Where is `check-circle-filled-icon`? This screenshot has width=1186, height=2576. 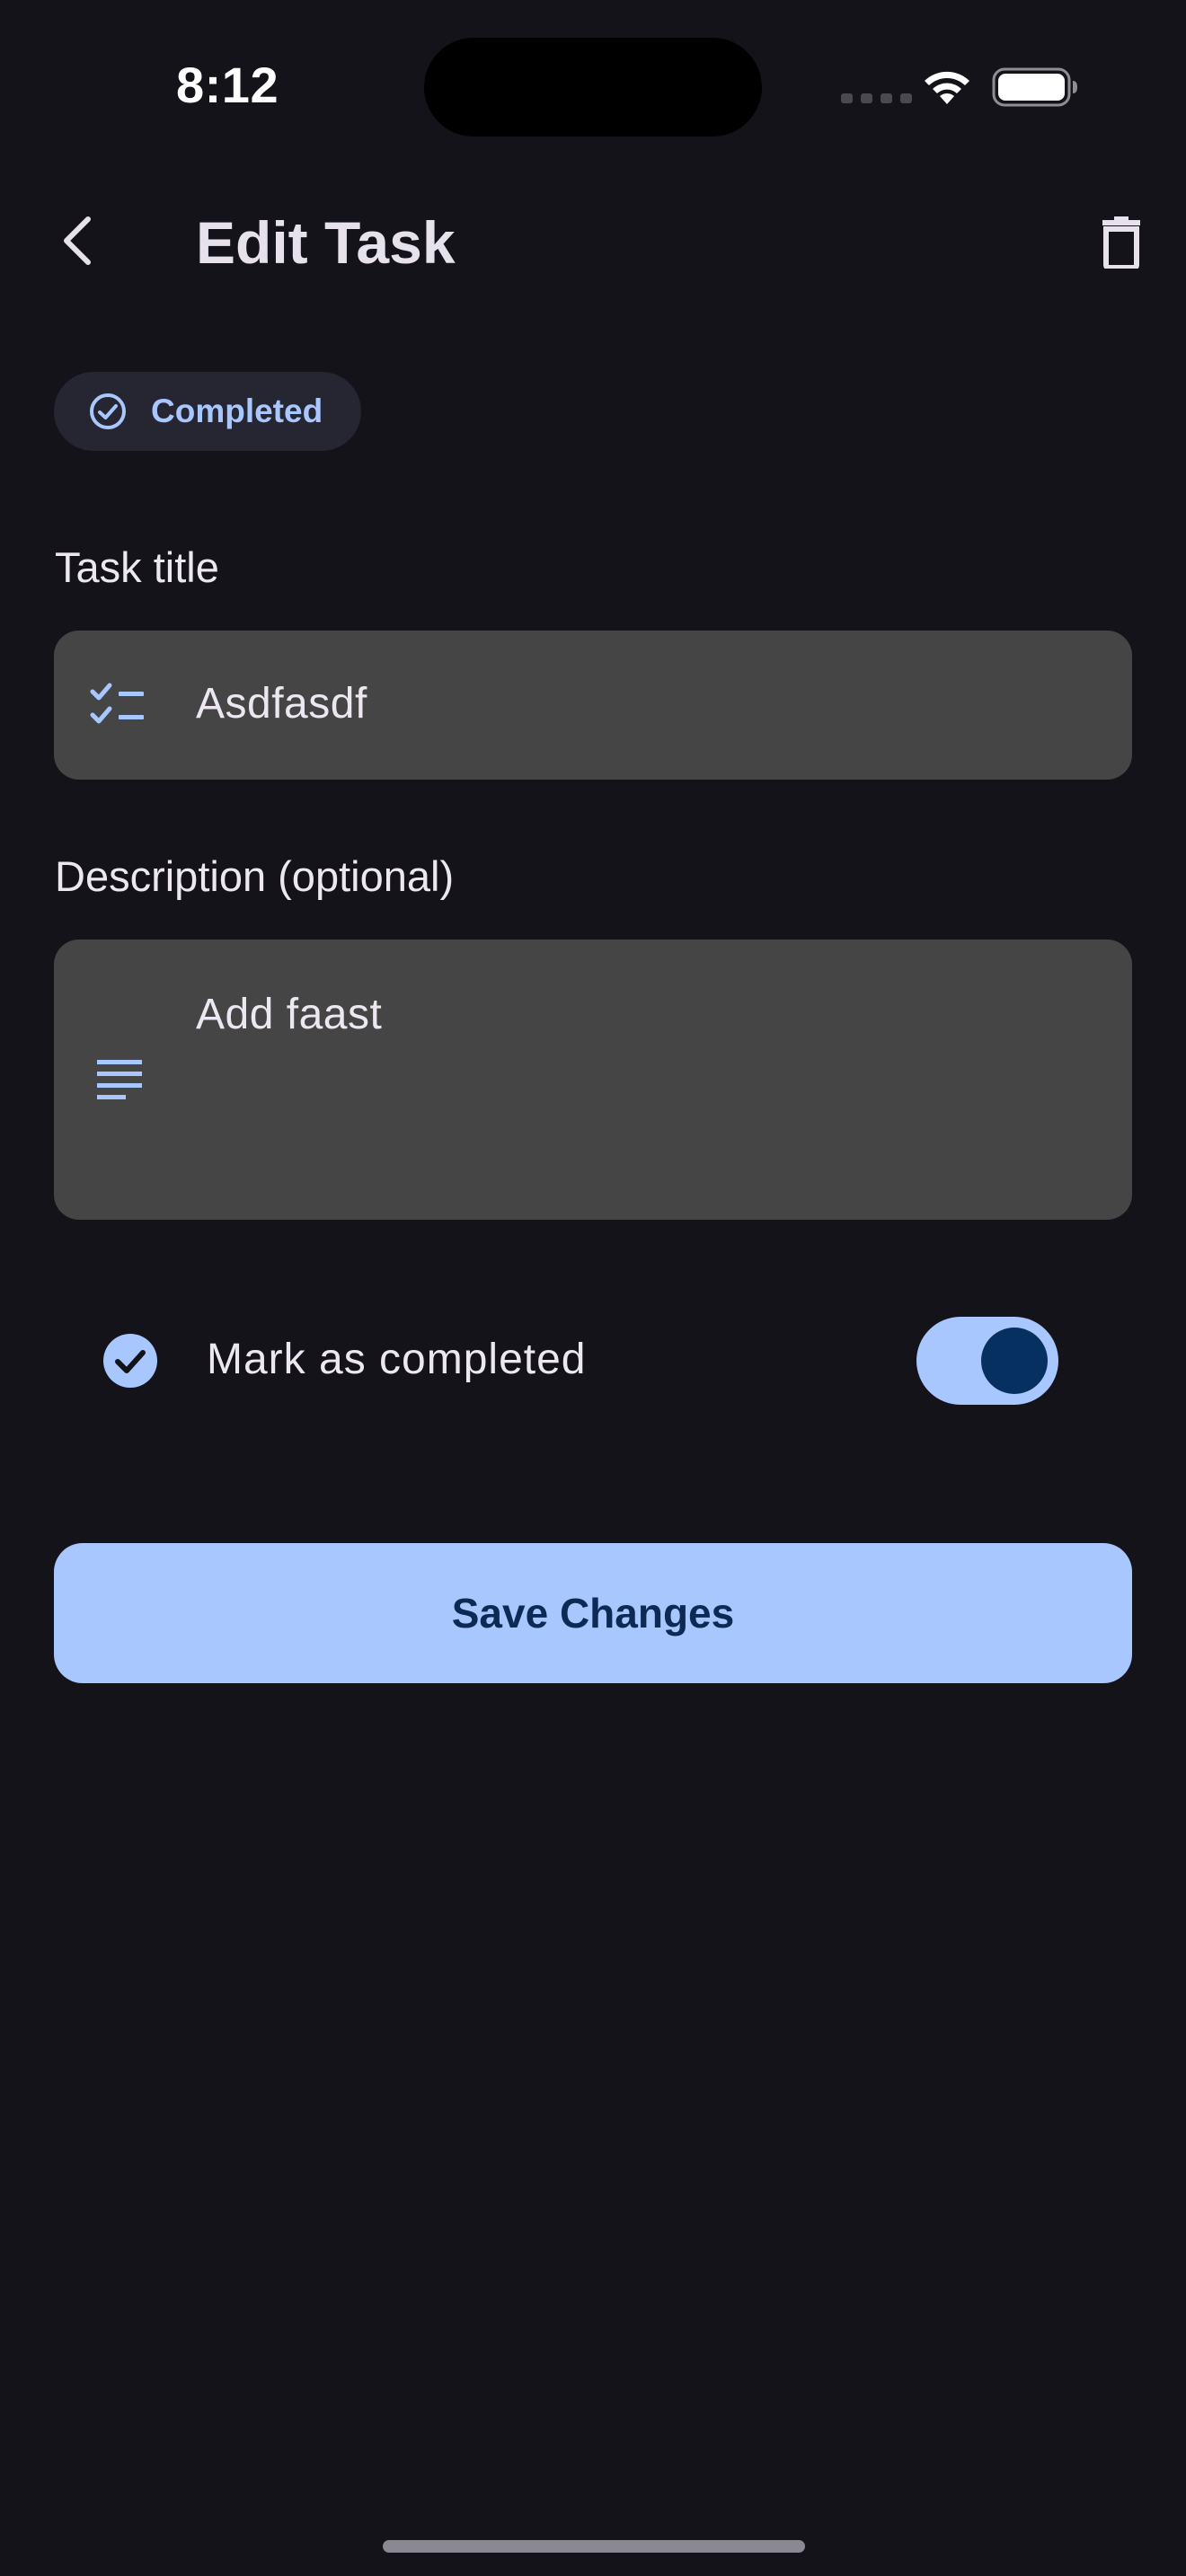 check-circle-filled-icon is located at coordinates (130, 1361).